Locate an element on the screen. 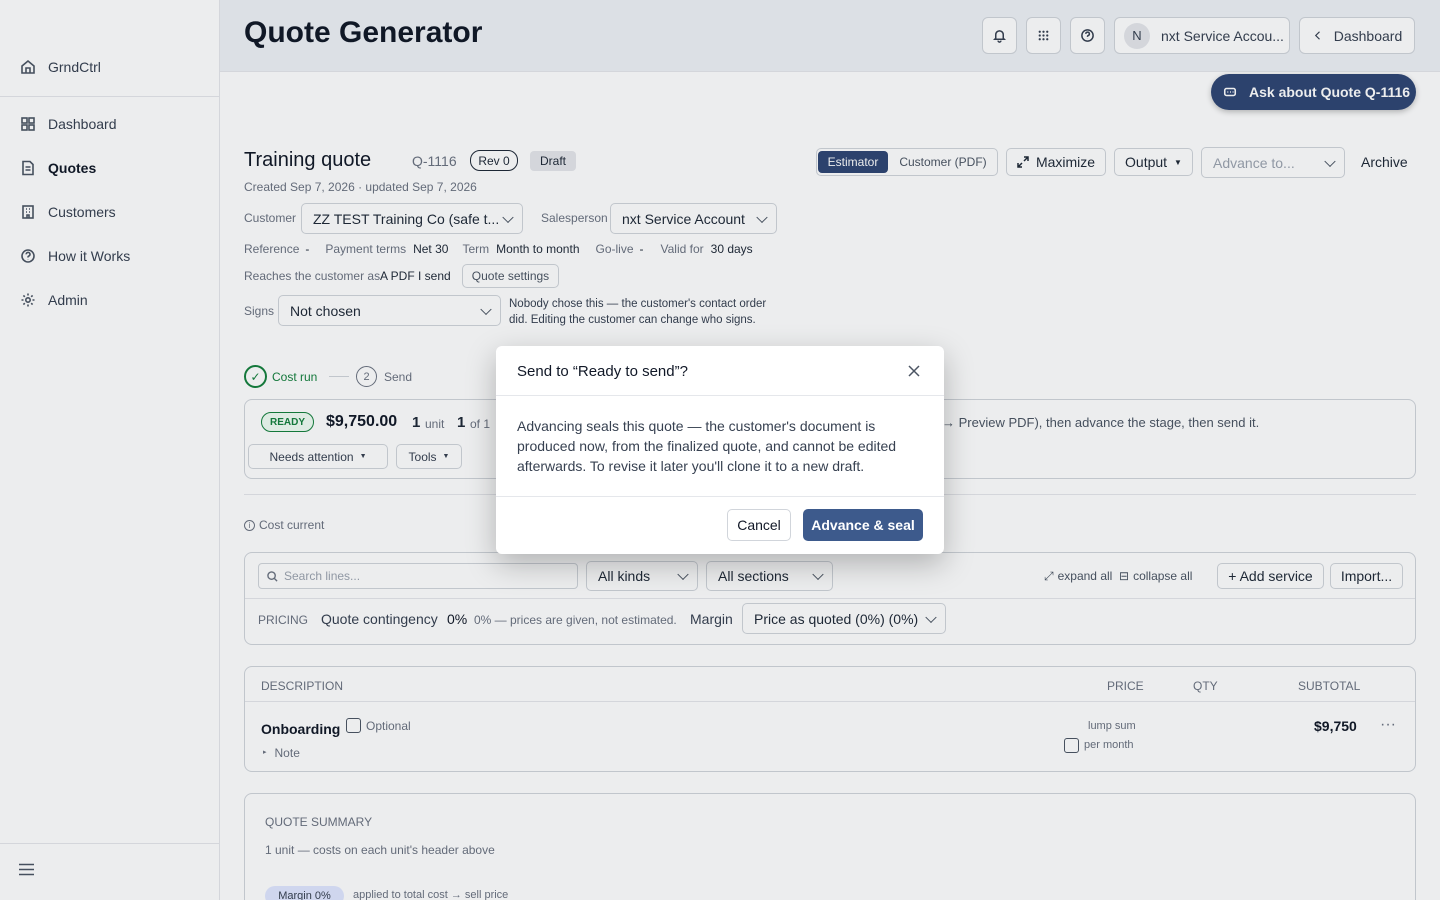 The width and height of the screenshot is (1440, 900). dialog-title: Send to “Ready to send”? is located at coordinates (602, 371).